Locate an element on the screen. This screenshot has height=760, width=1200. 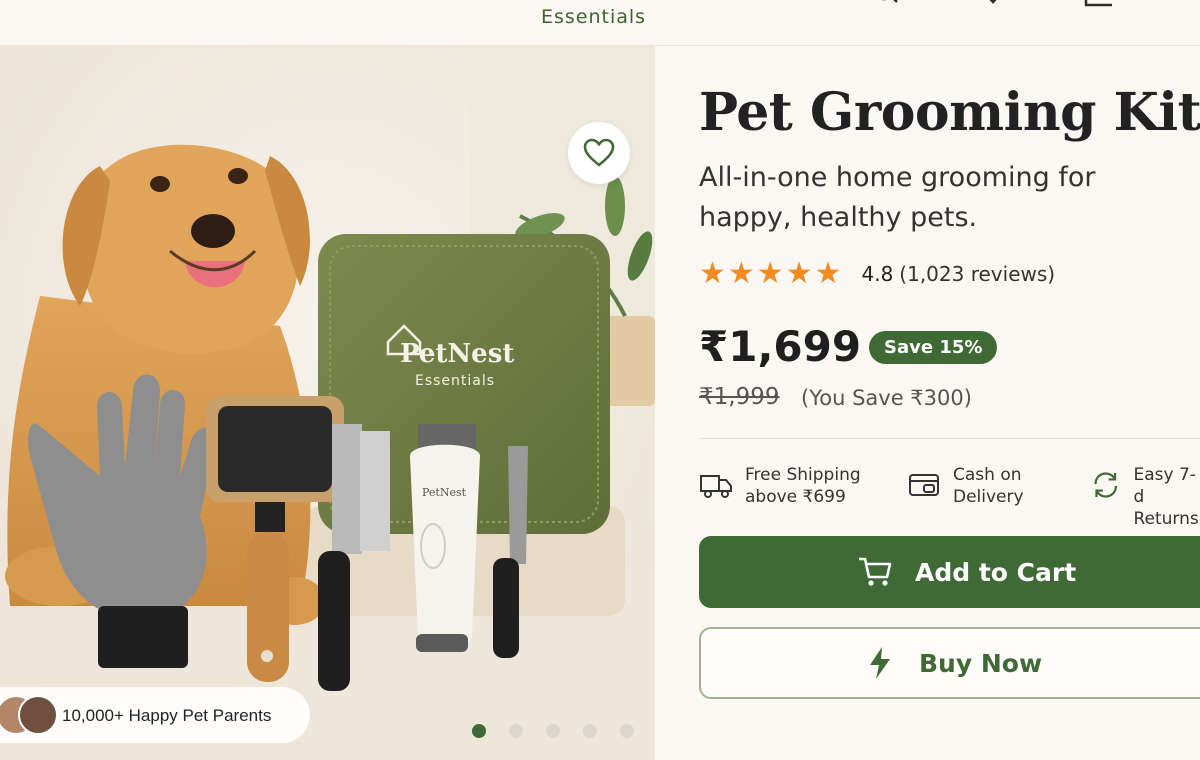
top-nav-bar: Essentials is located at coordinates (600, 23).